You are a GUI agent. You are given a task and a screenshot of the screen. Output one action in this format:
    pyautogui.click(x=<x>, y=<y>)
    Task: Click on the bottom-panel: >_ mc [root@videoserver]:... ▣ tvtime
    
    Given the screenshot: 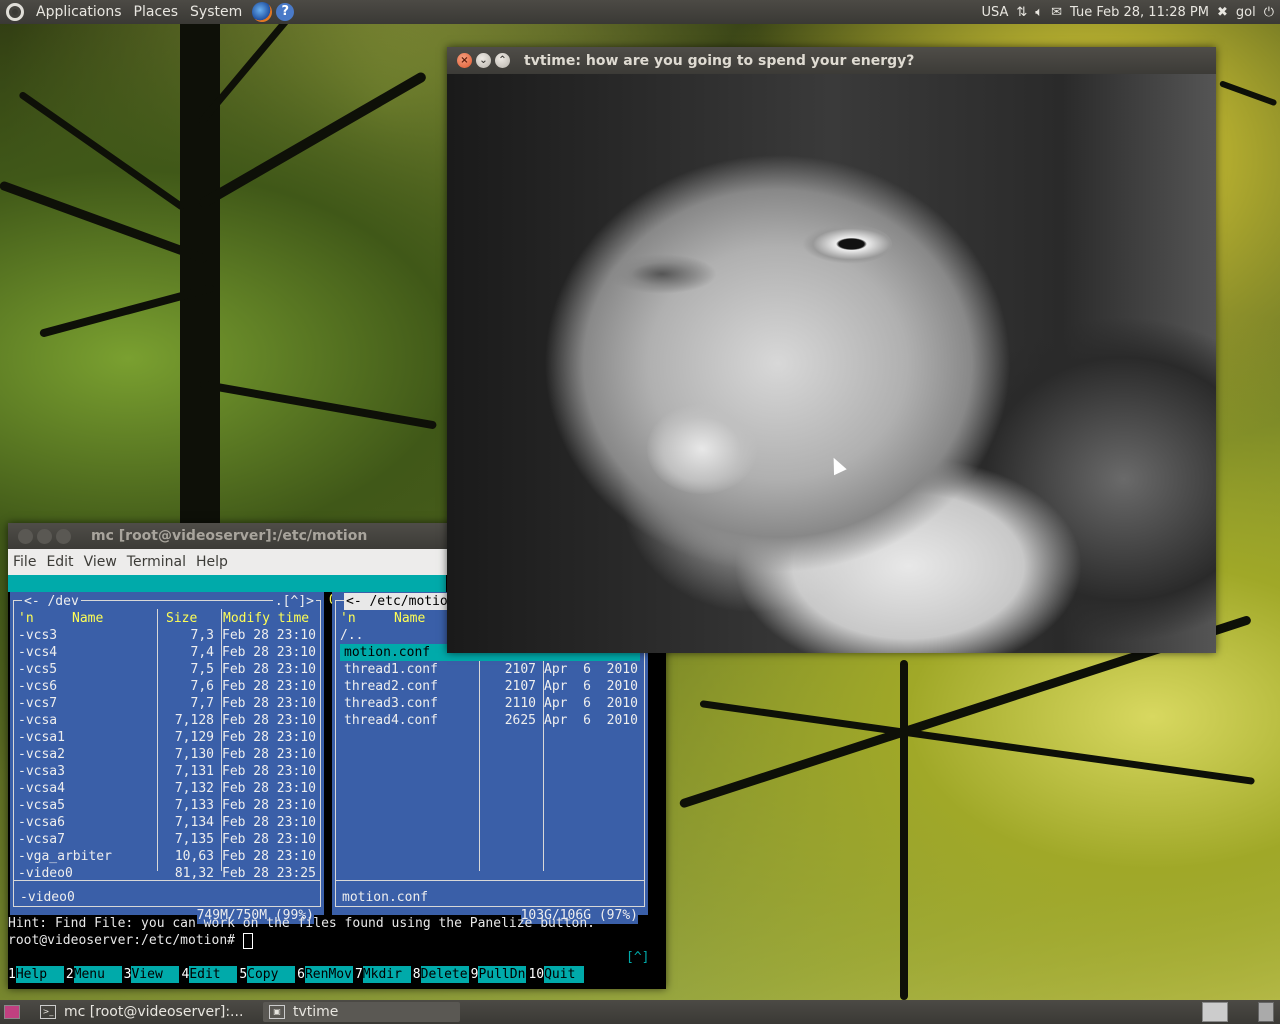 What is the action you would take?
    pyautogui.click(x=640, y=1012)
    